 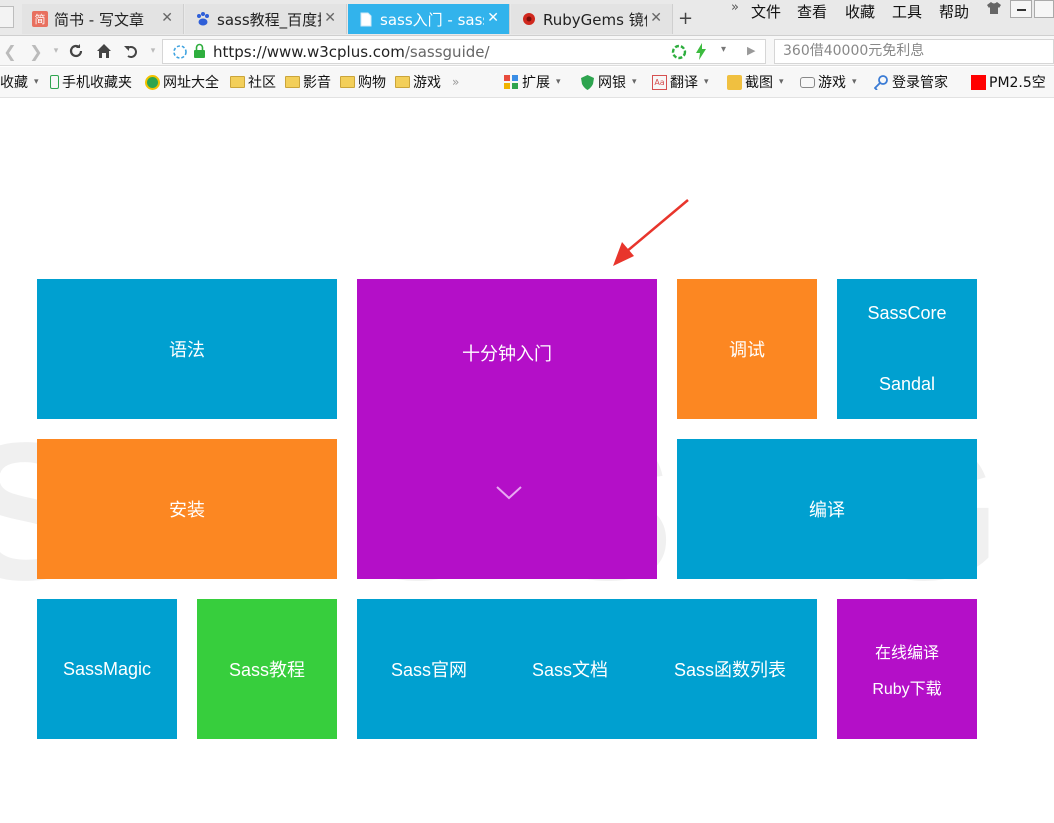 What do you see at coordinates (723, 49) in the screenshot?
I see `url-dropdown-icon: ▾` at bounding box center [723, 49].